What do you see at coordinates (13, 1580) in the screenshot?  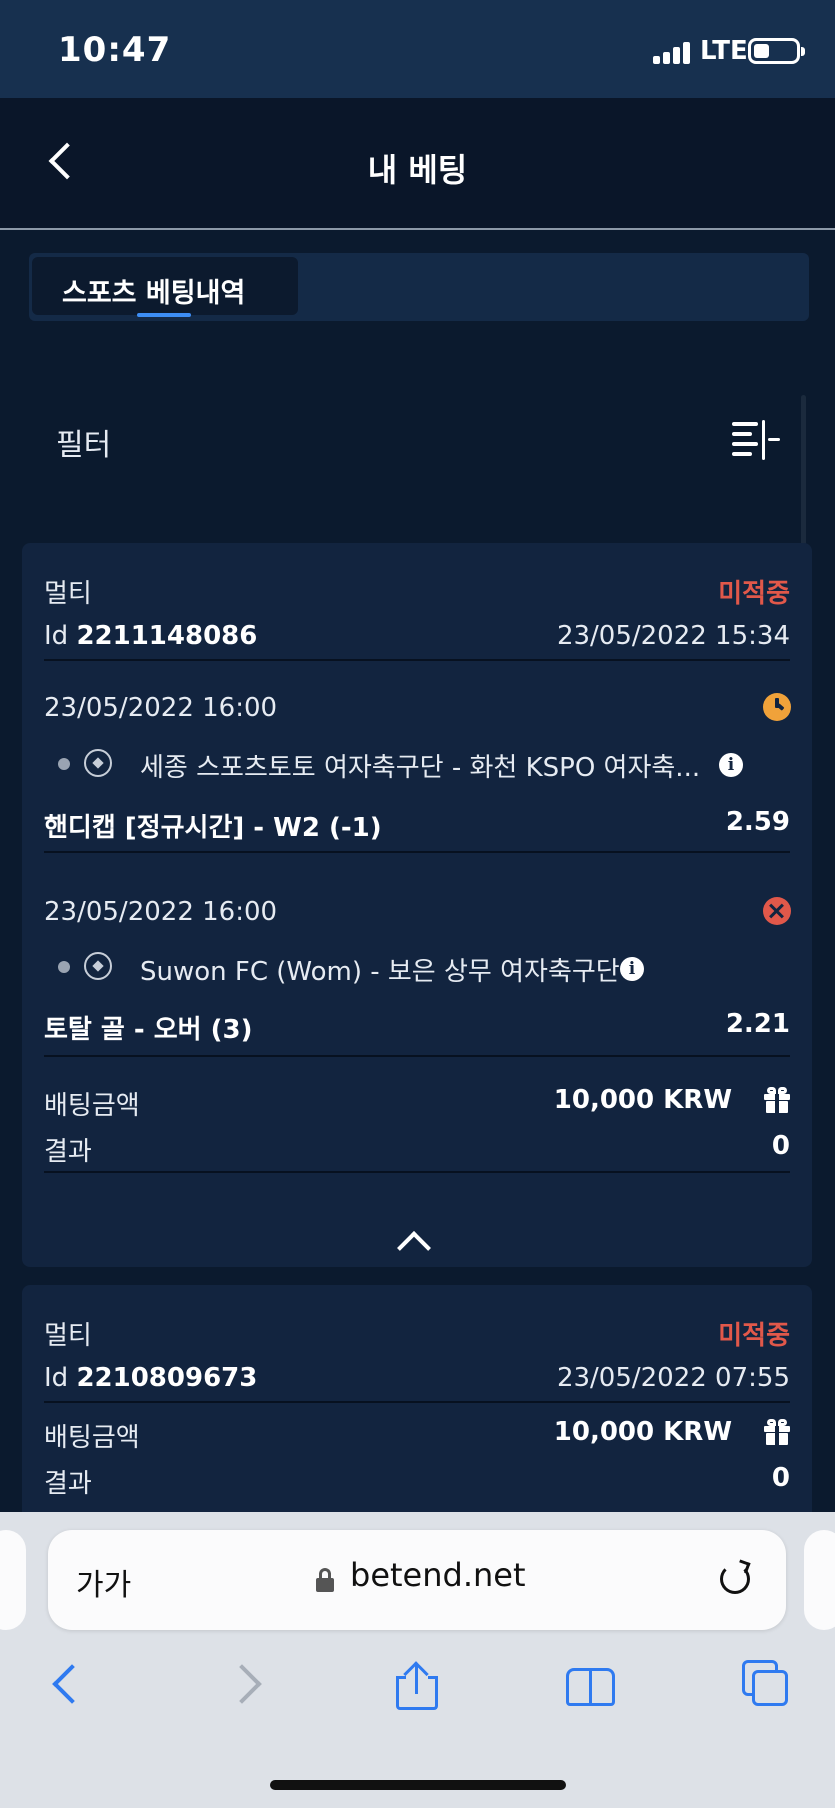 I see `previous-tab-preview` at bounding box center [13, 1580].